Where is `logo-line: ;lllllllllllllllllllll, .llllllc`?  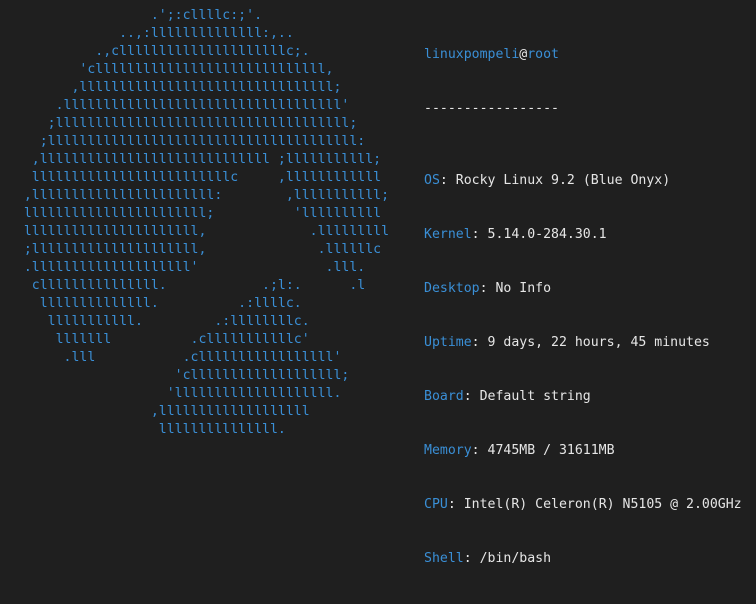 logo-line: ;lllllllllllllllllllll, .llllllc is located at coordinates (191, 249).